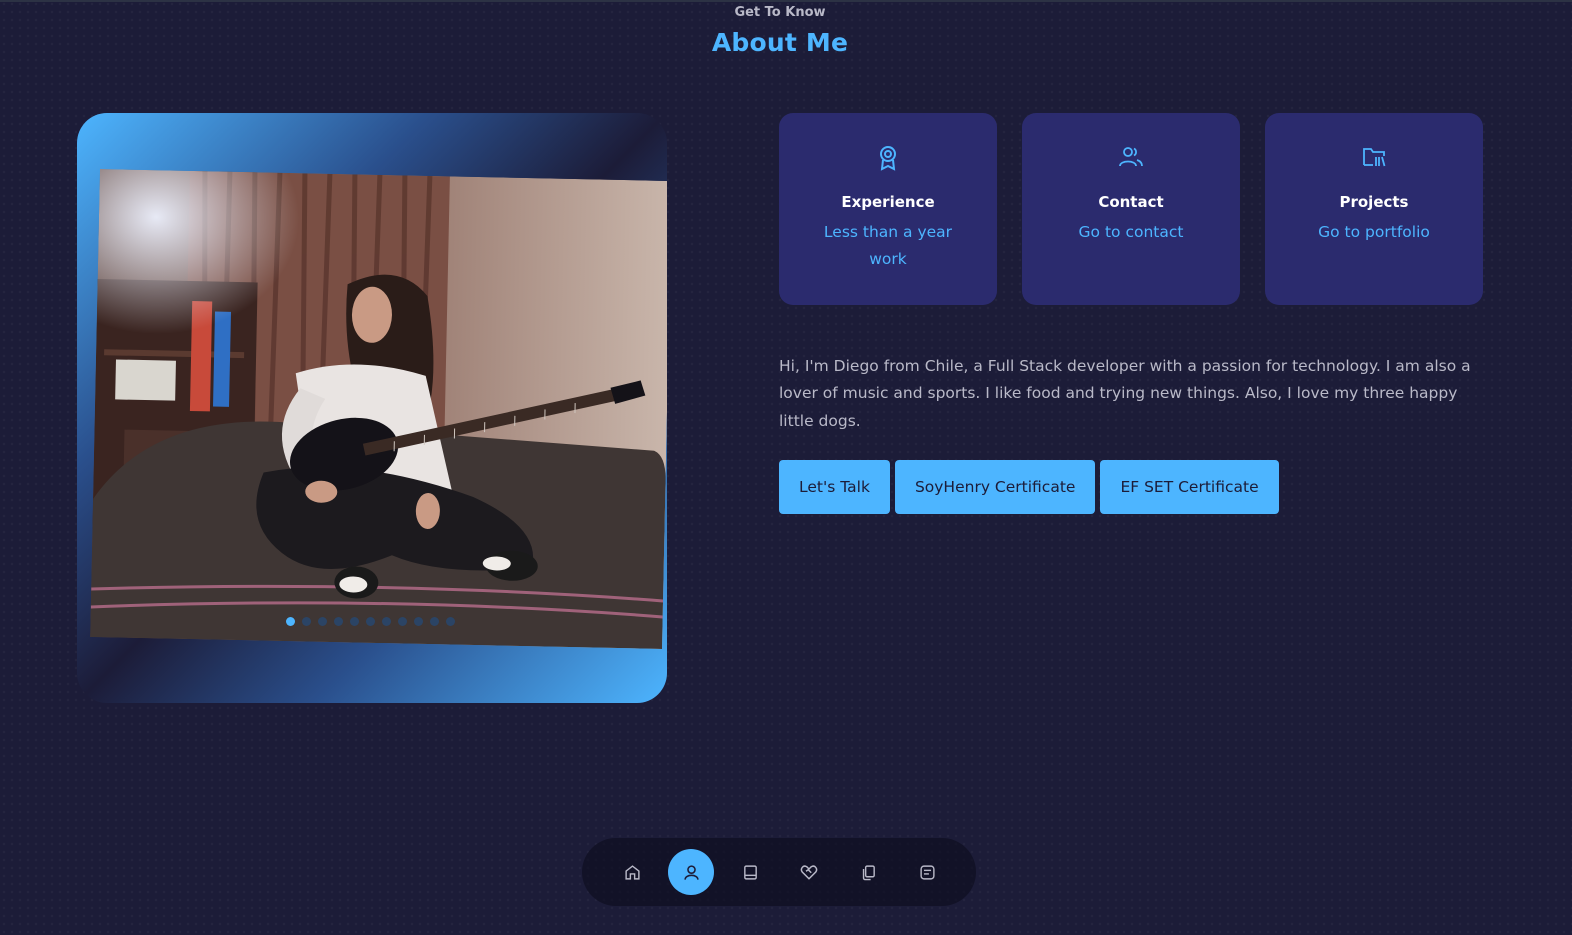  What do you see at coordinates (1131, 232) in the screenshot?
I see `card-link: Go to contact` at bounding box center [1131, 232].